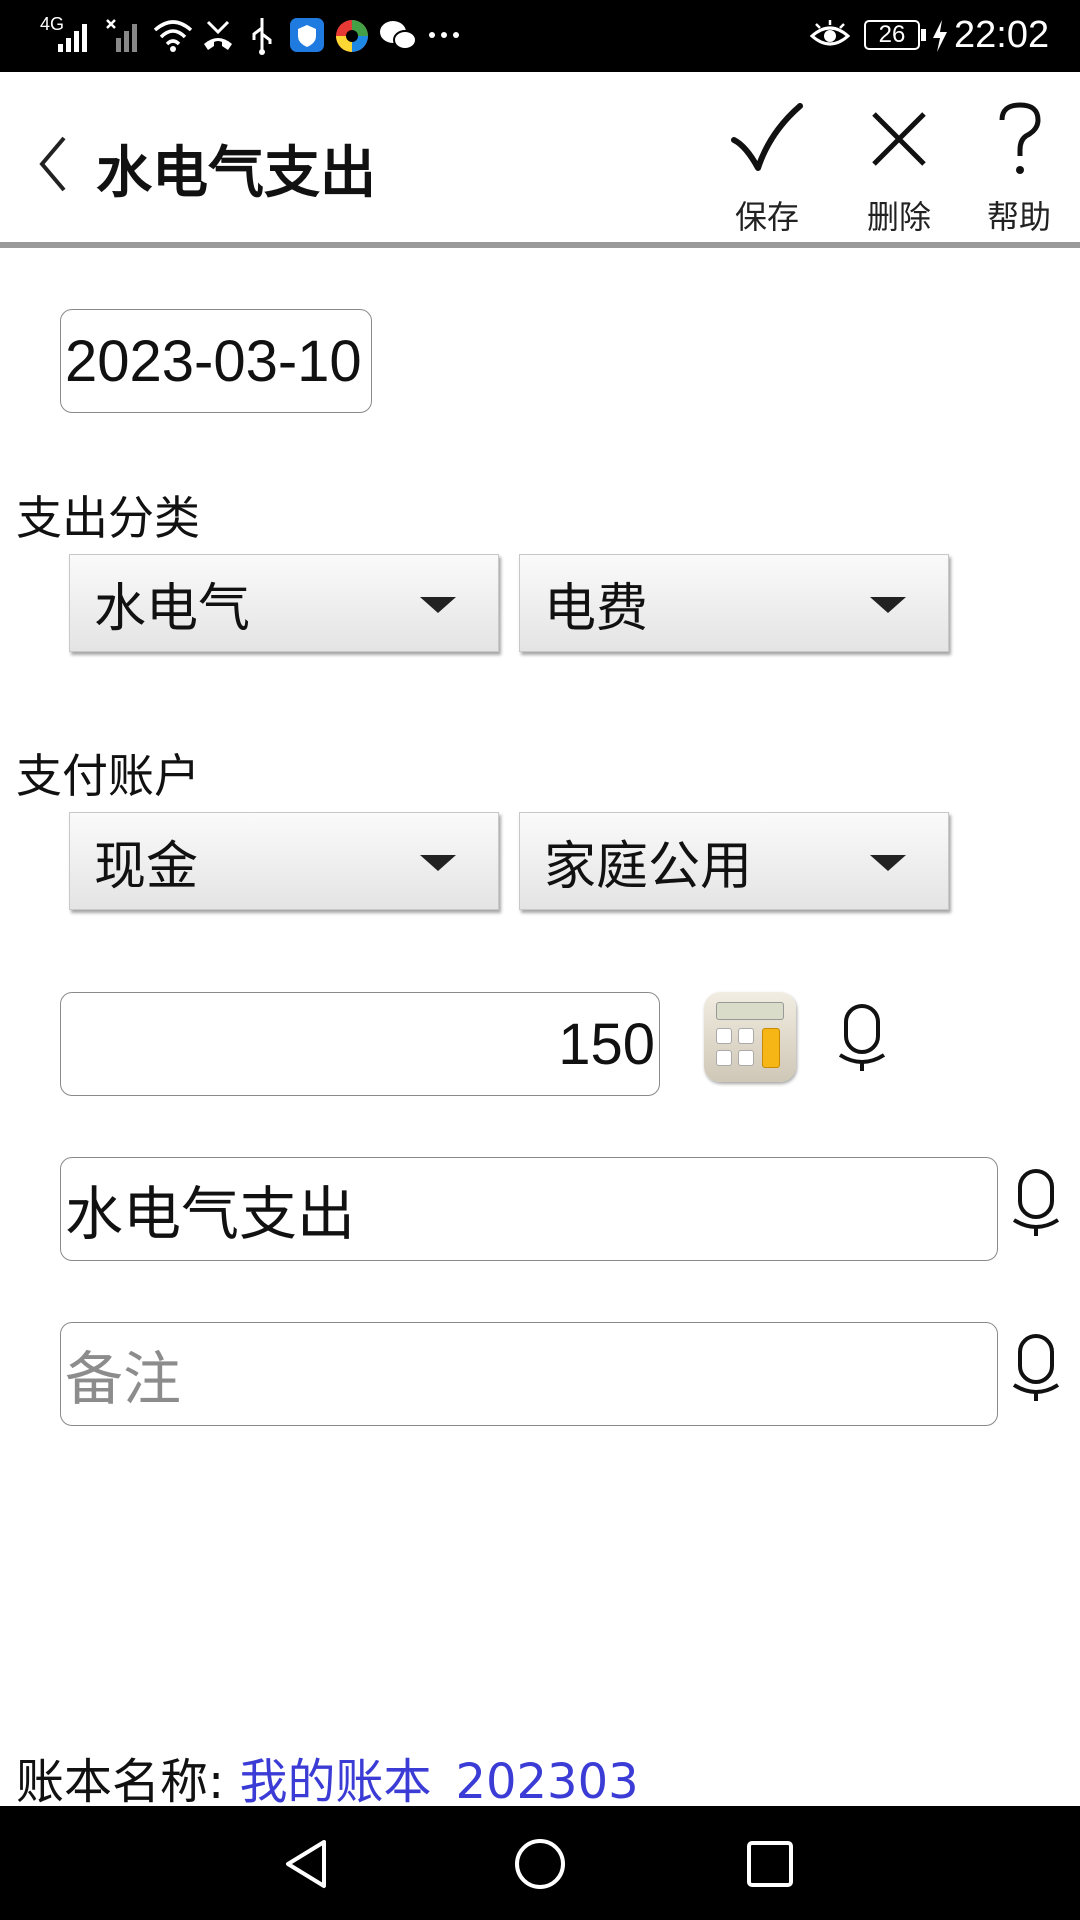 The image size is (1080, 1920). What do you see at coordinates (767, 137) in the screenshot?
I see `checkmark-icon` at bounding box center [767, 137].